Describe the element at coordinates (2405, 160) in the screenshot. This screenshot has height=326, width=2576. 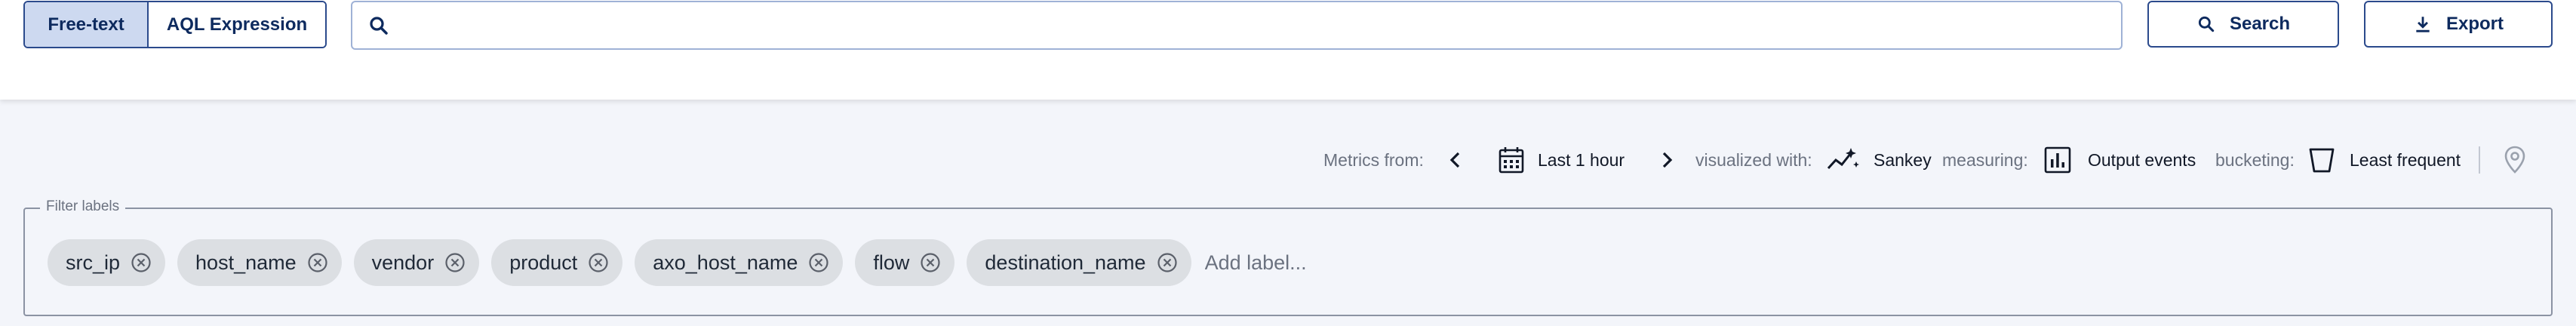
I see `bucketing-value: Least frequent` at that location.